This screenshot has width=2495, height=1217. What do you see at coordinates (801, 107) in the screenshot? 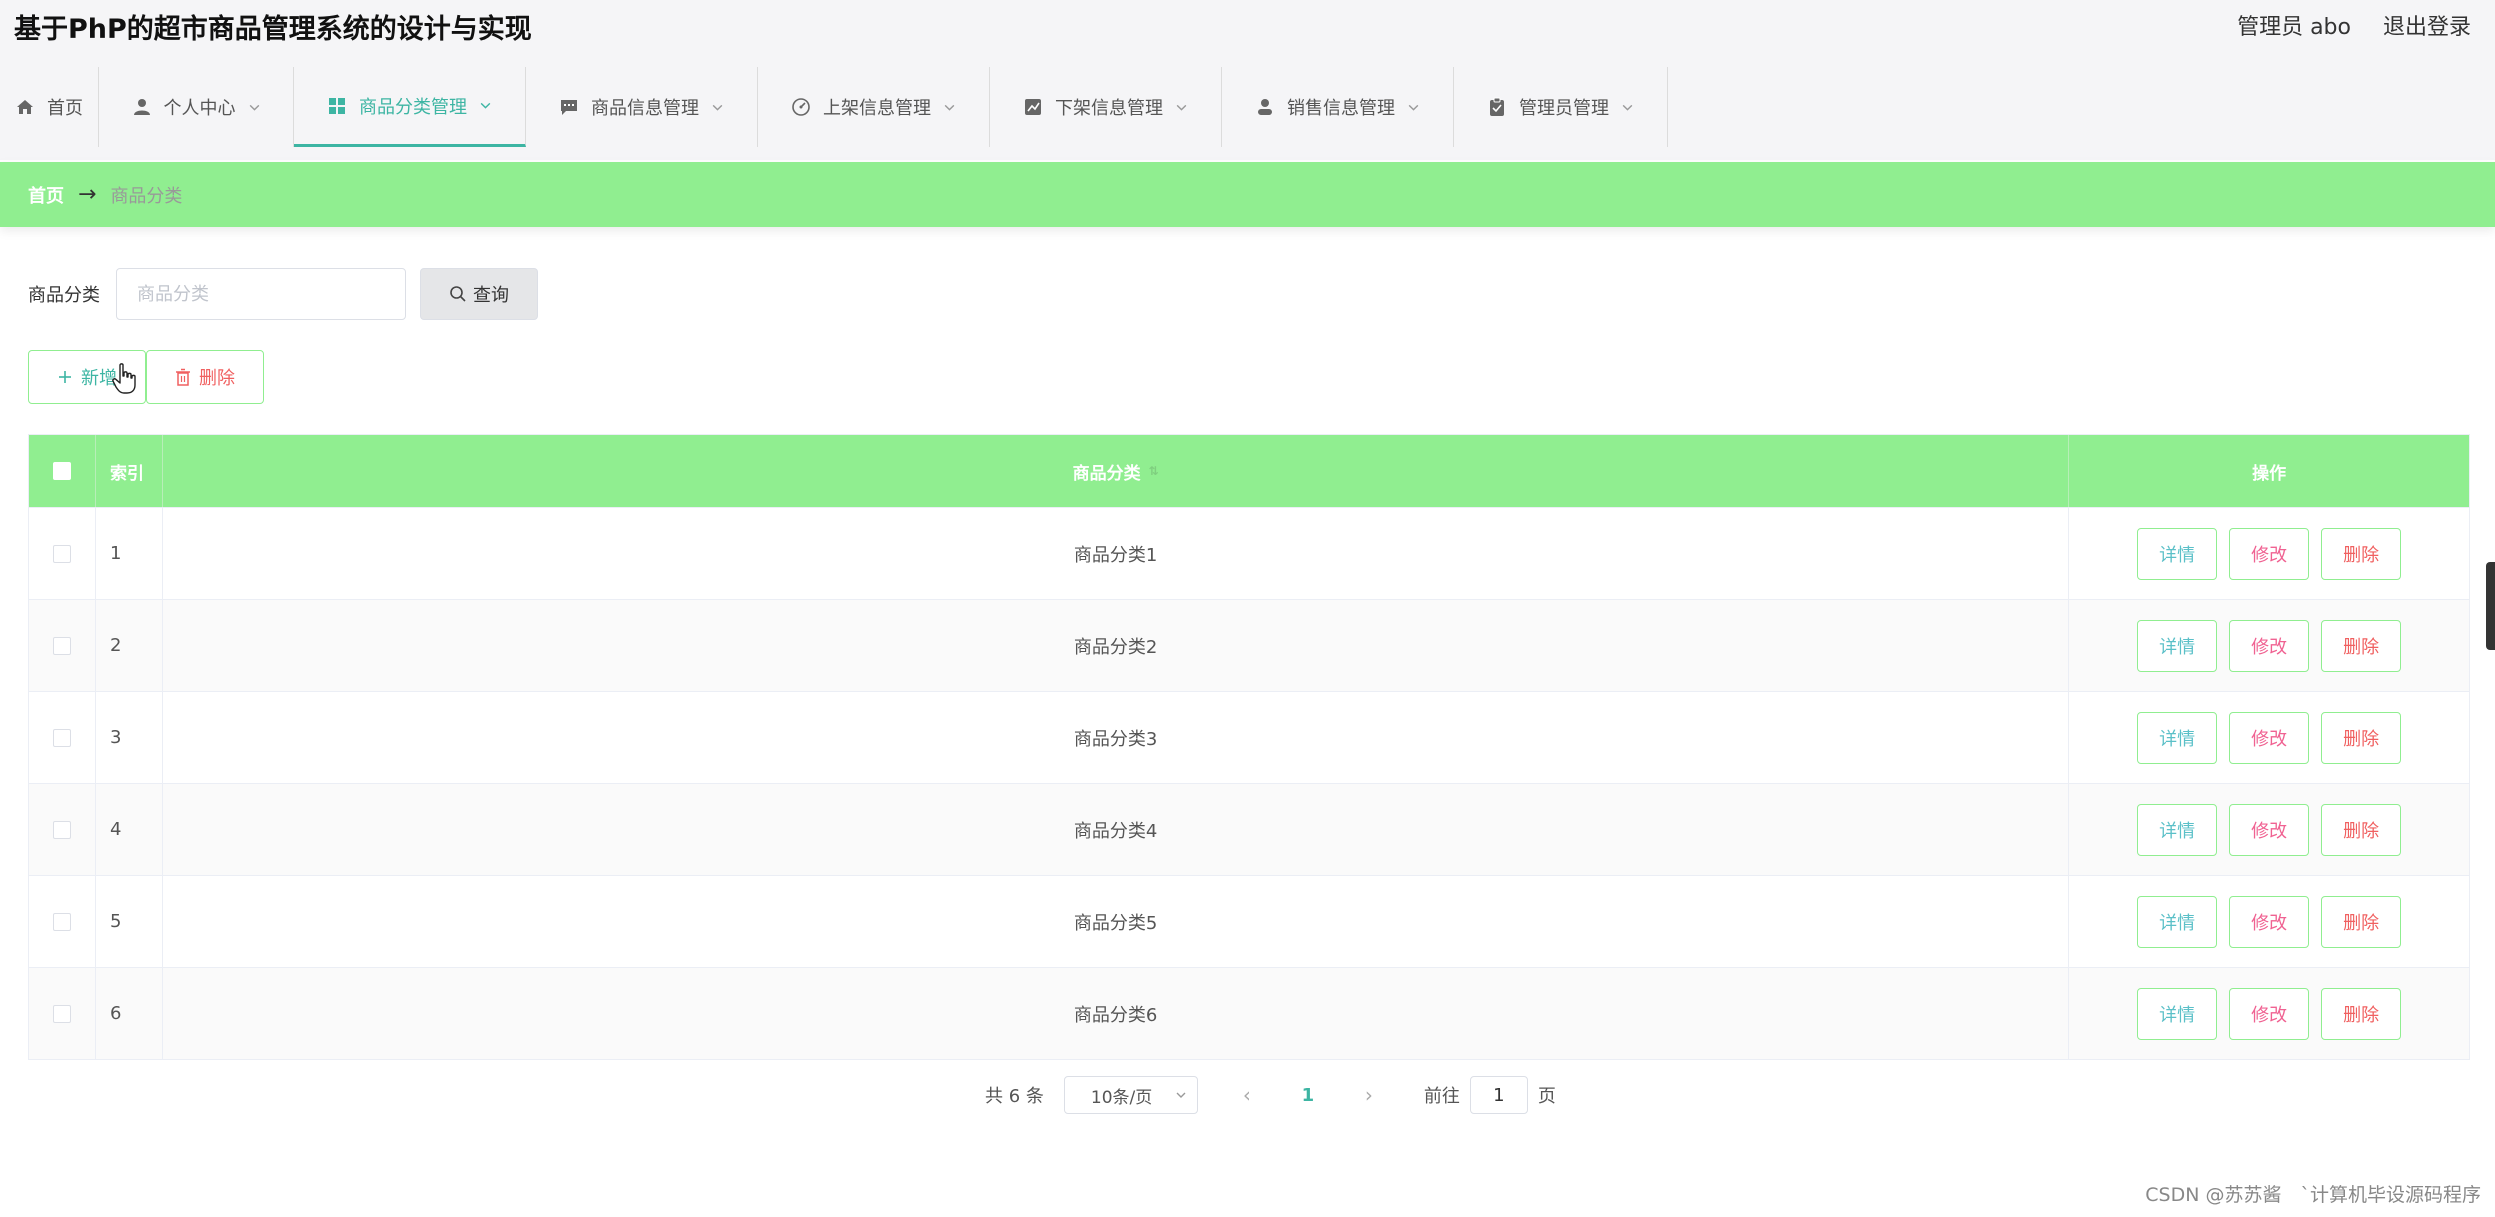
I see `dashboard-icon` at bounding box center [801, 107].